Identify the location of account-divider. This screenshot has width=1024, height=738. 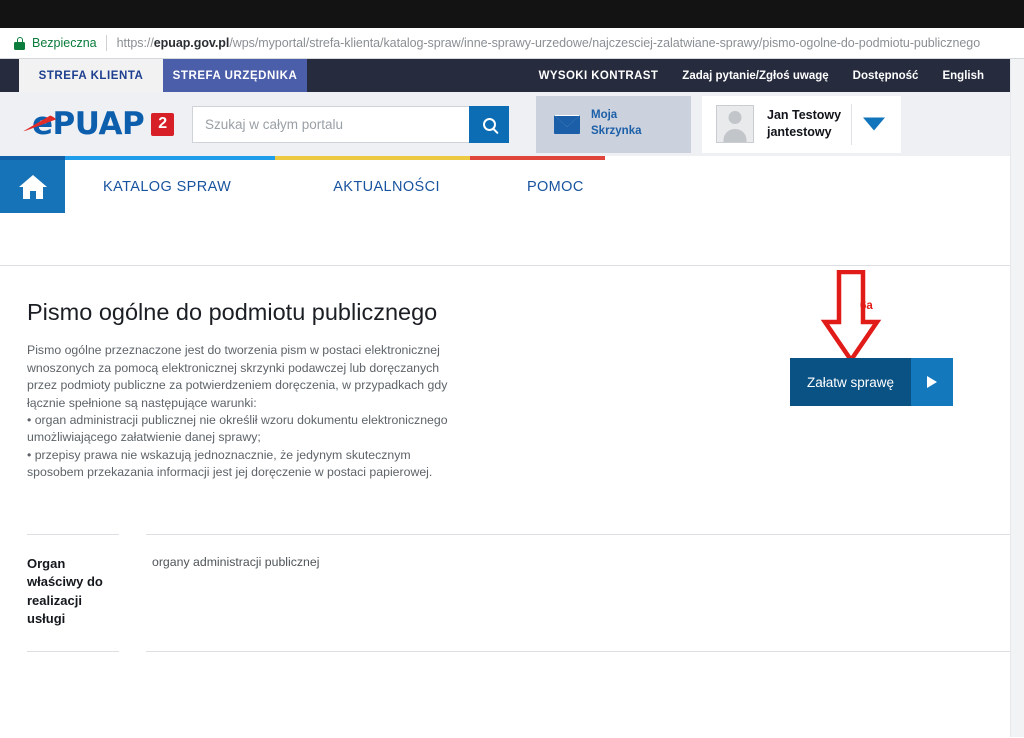
(851, 124).